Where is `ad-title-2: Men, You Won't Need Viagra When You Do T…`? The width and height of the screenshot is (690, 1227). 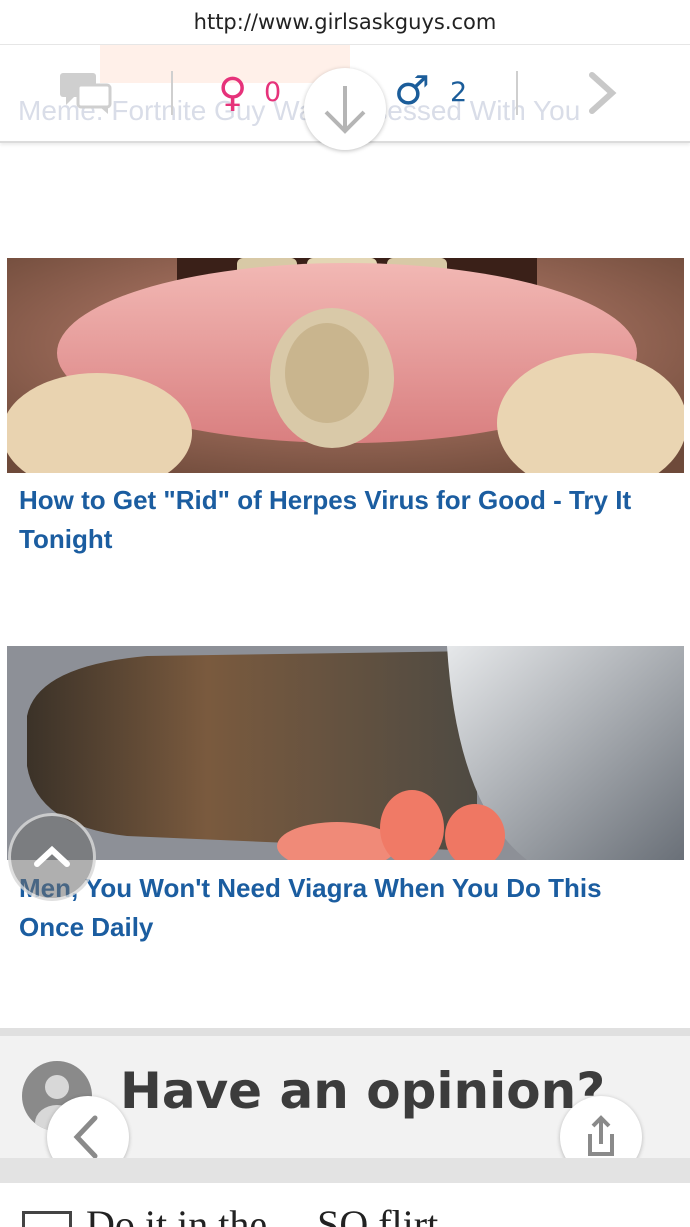
ad-title-2: Men, You Won't Need Viagra When You Do T… is located at coordinates (339, 908).